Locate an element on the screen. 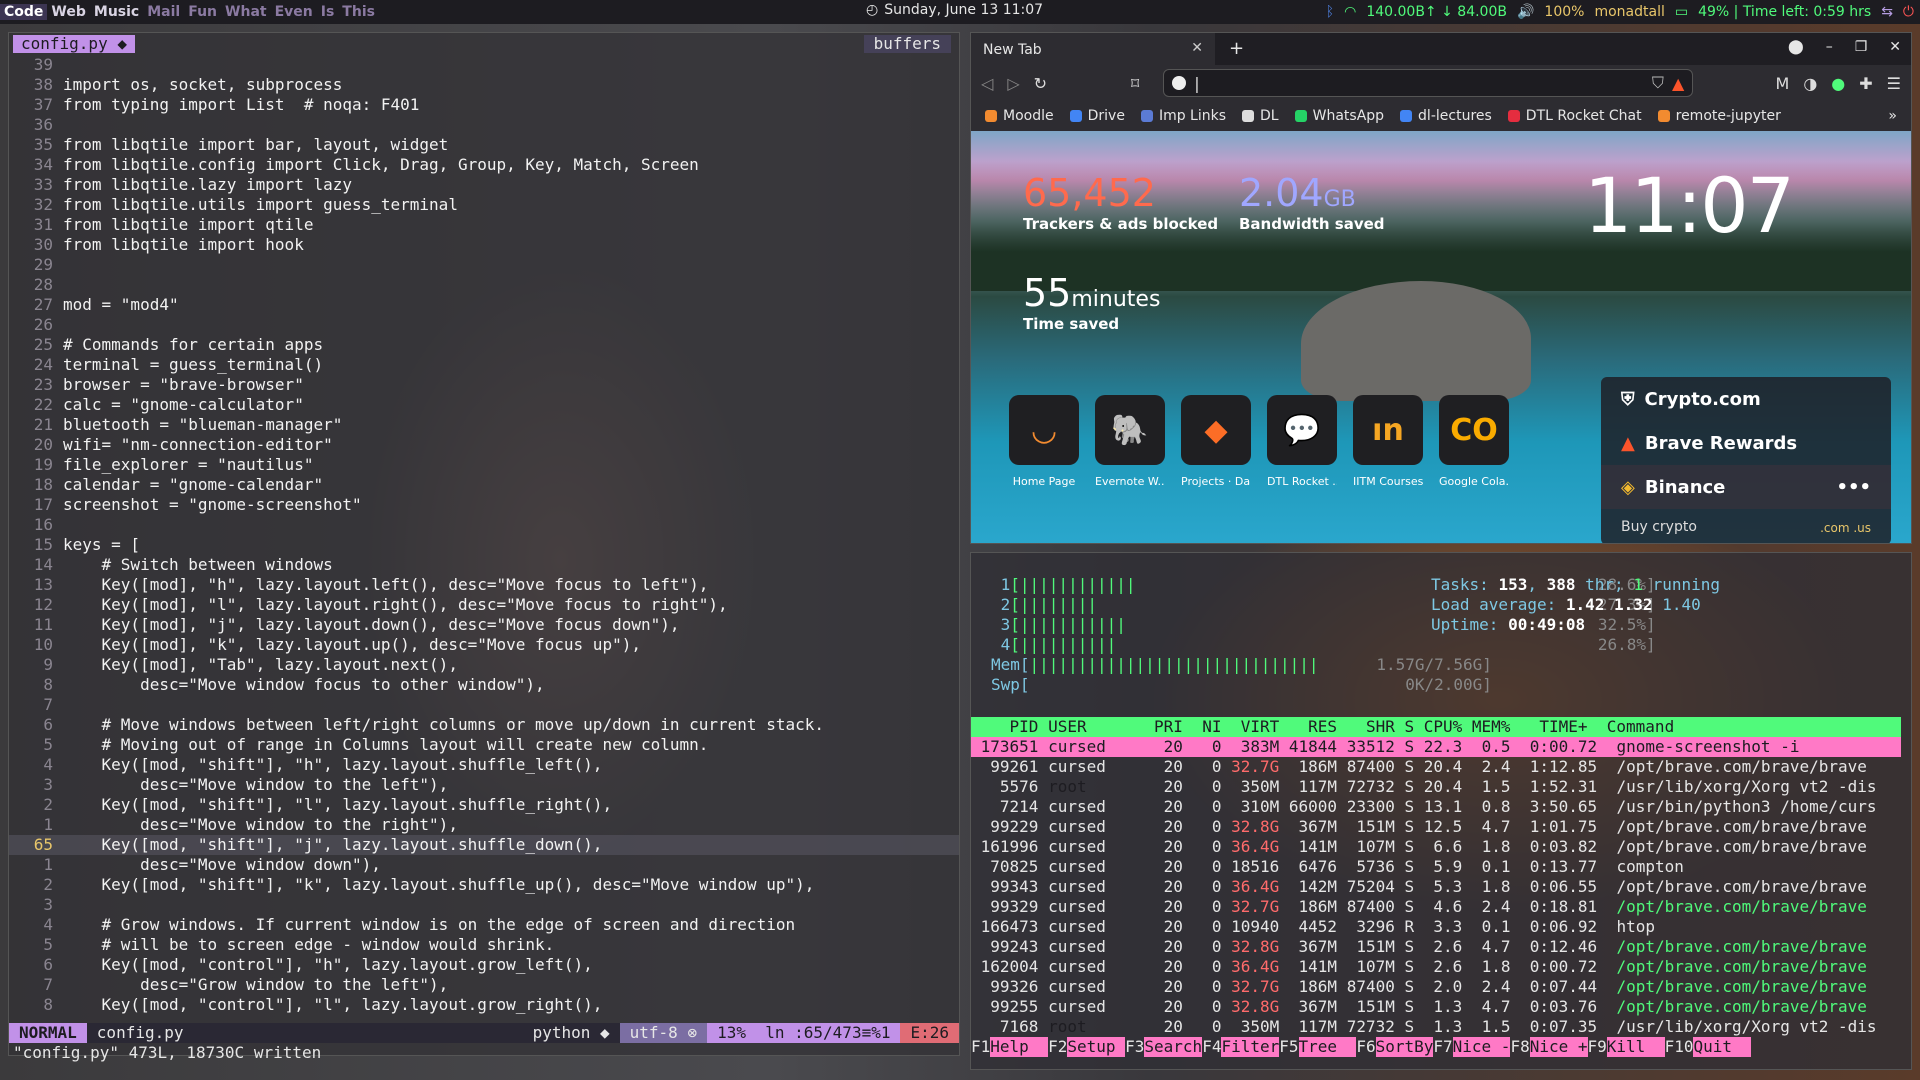 This screenshot has width=1920, height=1080. bookmark-dl-lectures: dl-lectures is located at coordinates (1446, 116).